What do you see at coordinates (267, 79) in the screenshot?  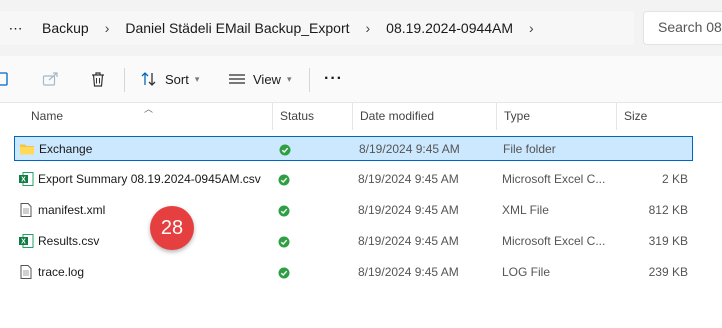 I see `view-label: View` at bounding box center [267, 79].